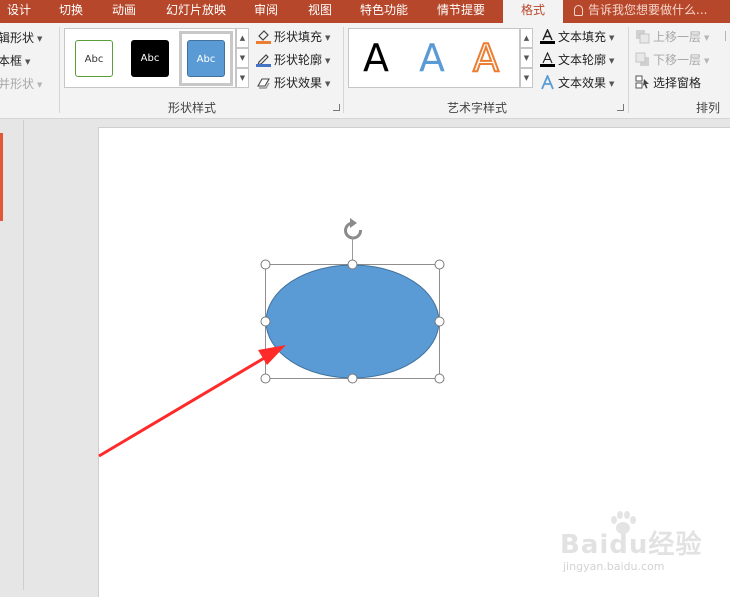  What do you see at coordinates (642, 82) in the screenshot?
I see `selection-pane-icon` at bounding box center [642, 82].